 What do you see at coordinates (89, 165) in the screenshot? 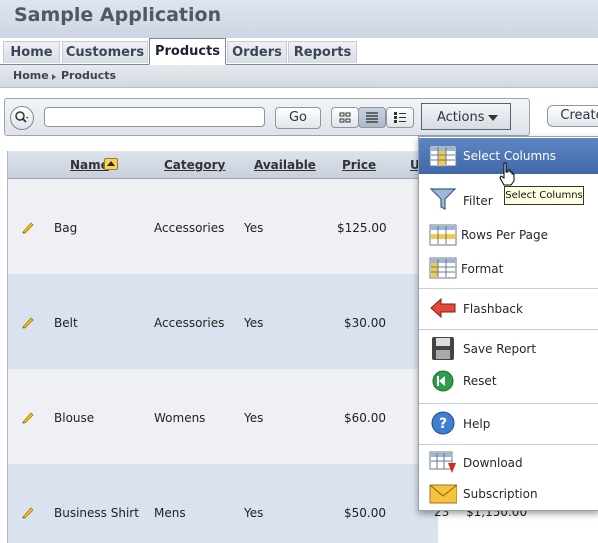
I see `column-header-name: Name` at bounding box center [89, 165].